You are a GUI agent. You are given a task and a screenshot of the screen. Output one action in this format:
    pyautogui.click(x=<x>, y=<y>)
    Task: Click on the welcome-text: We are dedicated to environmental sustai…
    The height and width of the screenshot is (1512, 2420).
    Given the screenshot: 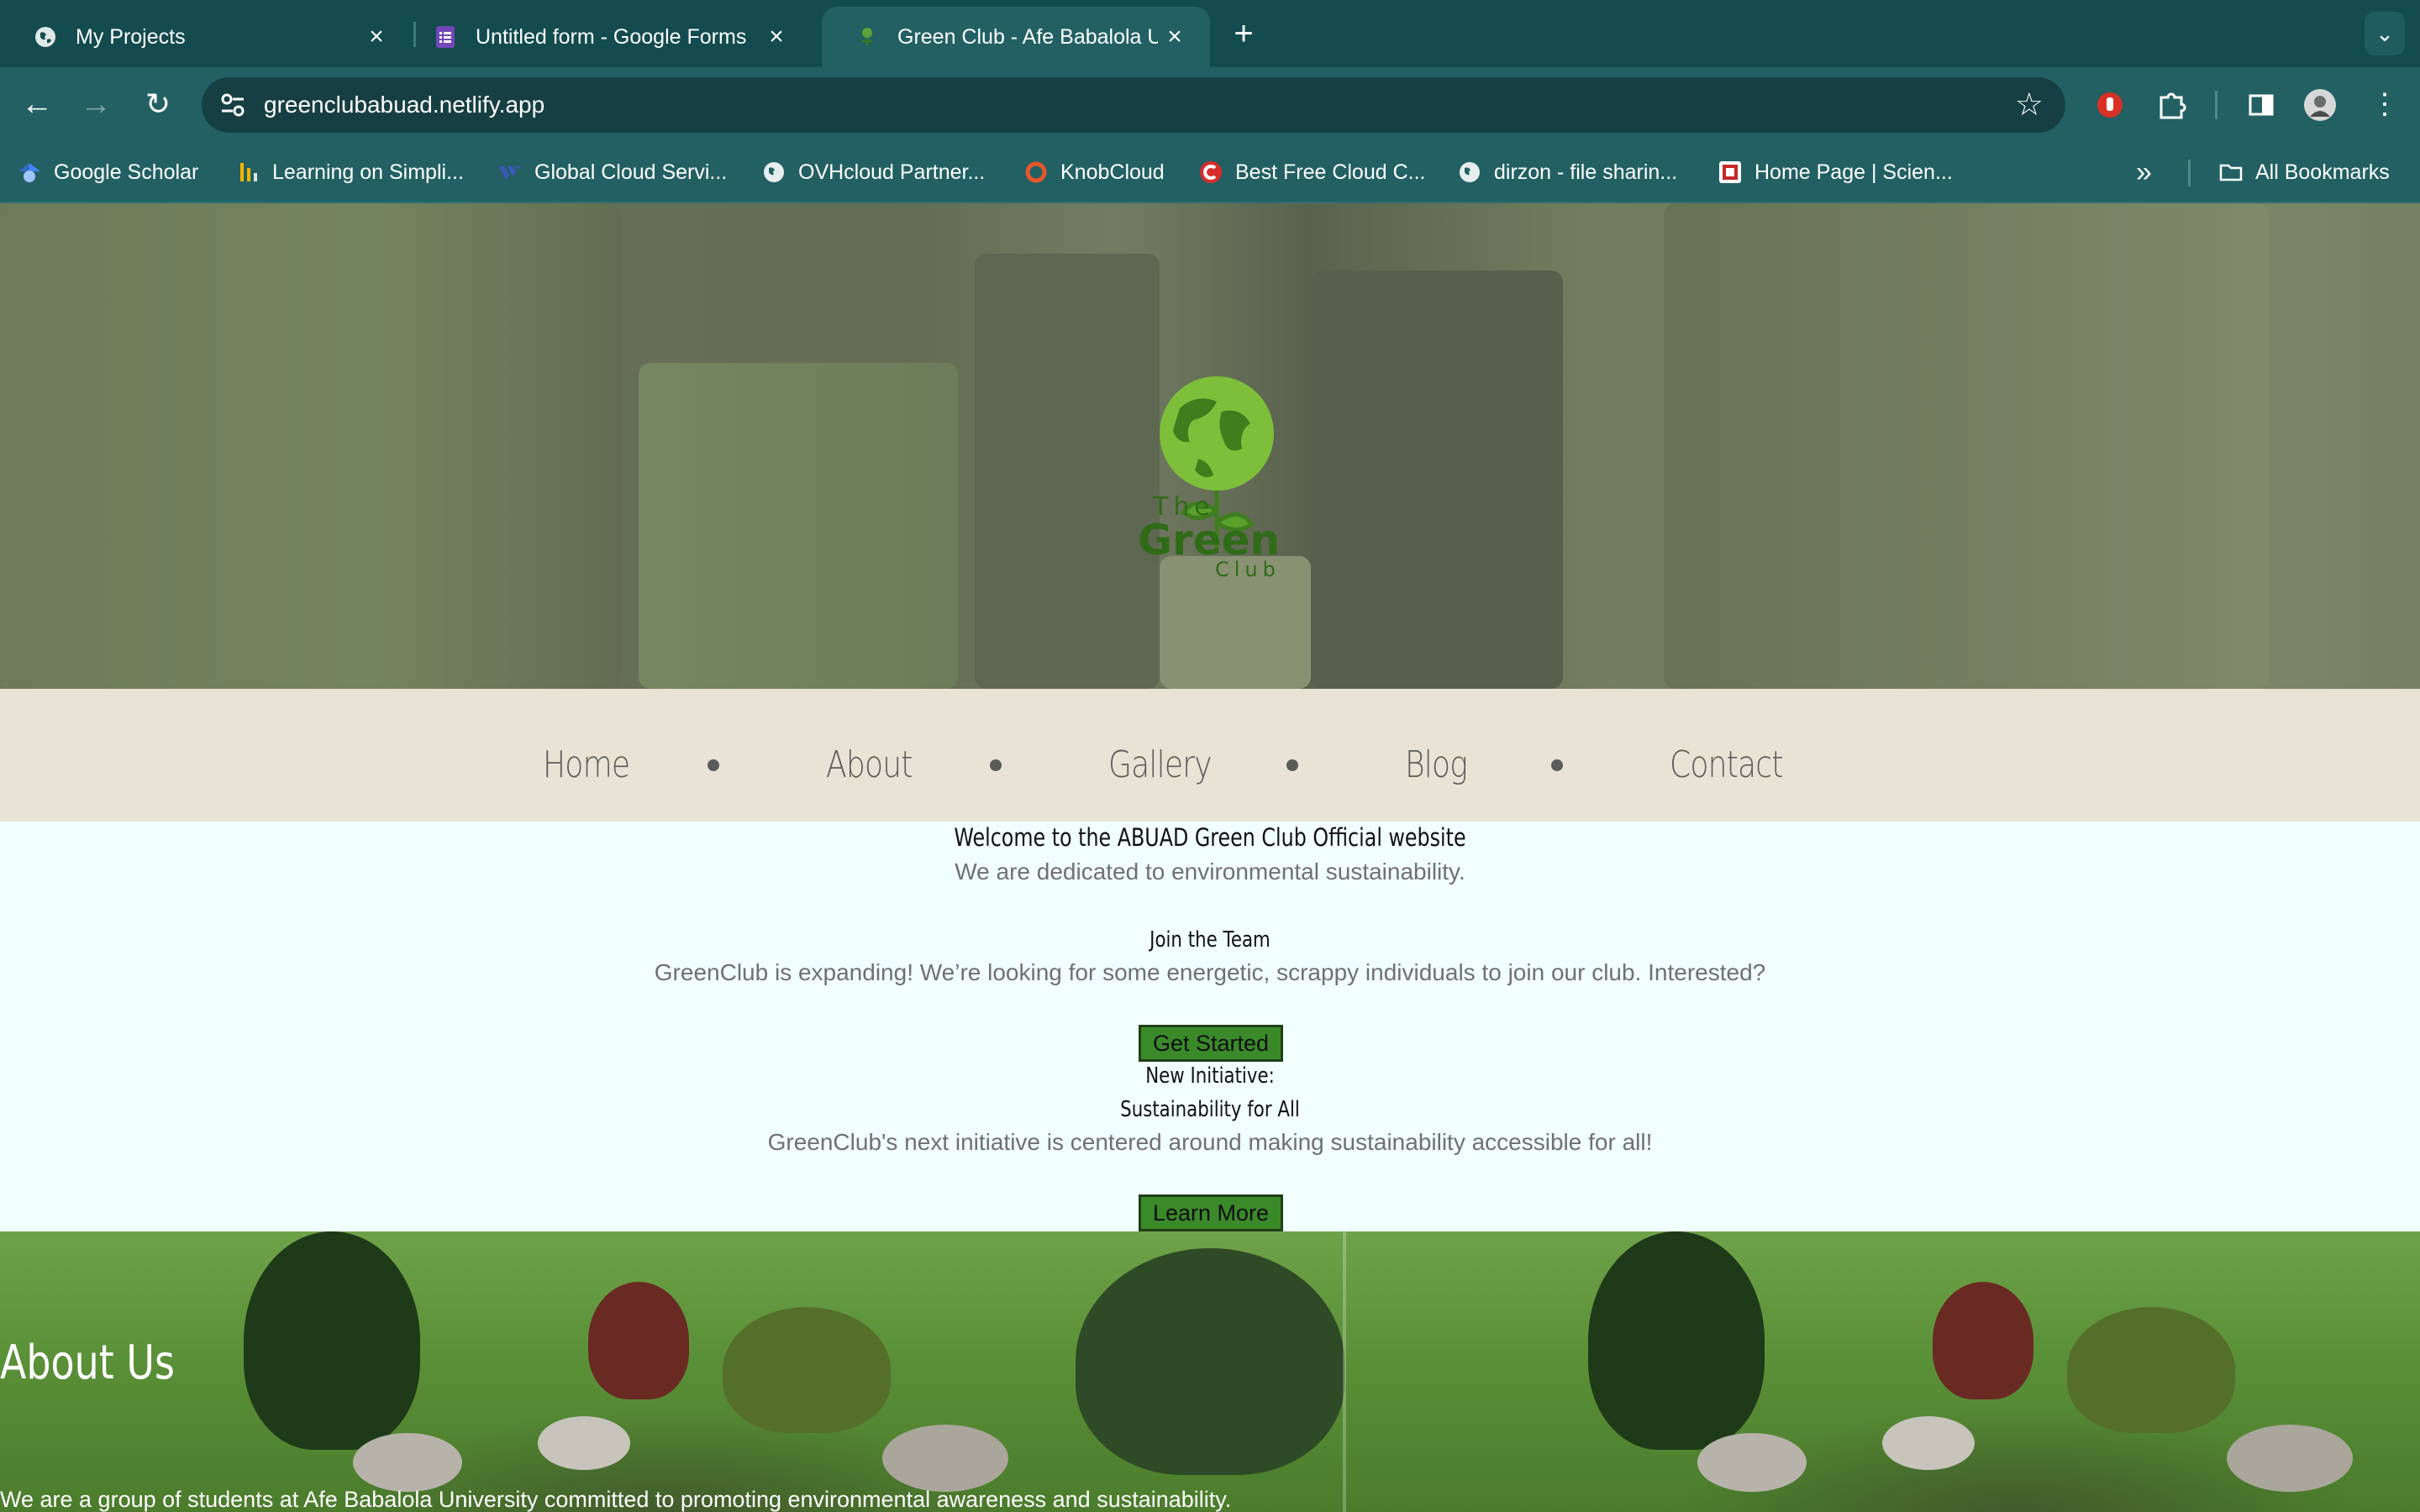 What is the action you would take?
    pyautogui.click(x=1210, y=871)
    